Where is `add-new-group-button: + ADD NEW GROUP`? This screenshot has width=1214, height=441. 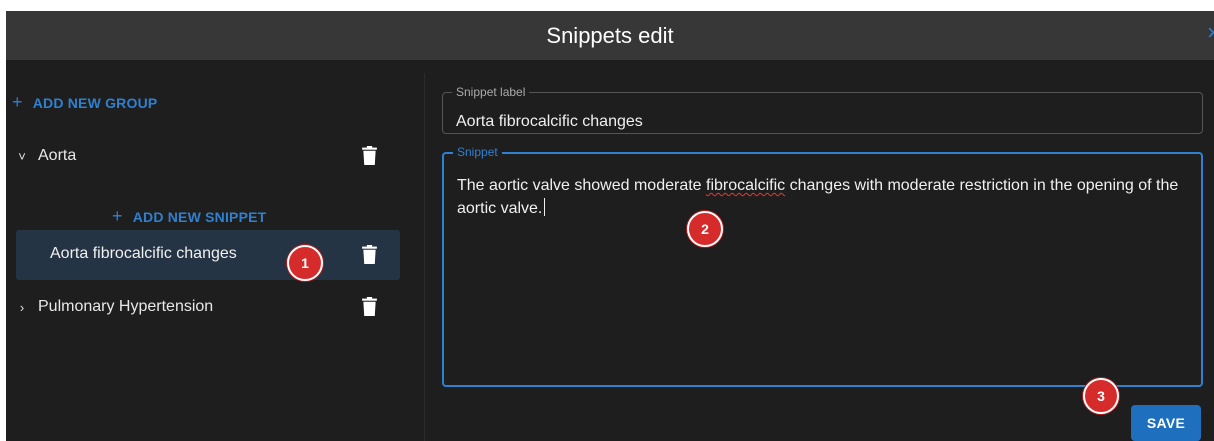 add-new-group-button: + ADD NEW GROUP is located at coordinates (84, 102).